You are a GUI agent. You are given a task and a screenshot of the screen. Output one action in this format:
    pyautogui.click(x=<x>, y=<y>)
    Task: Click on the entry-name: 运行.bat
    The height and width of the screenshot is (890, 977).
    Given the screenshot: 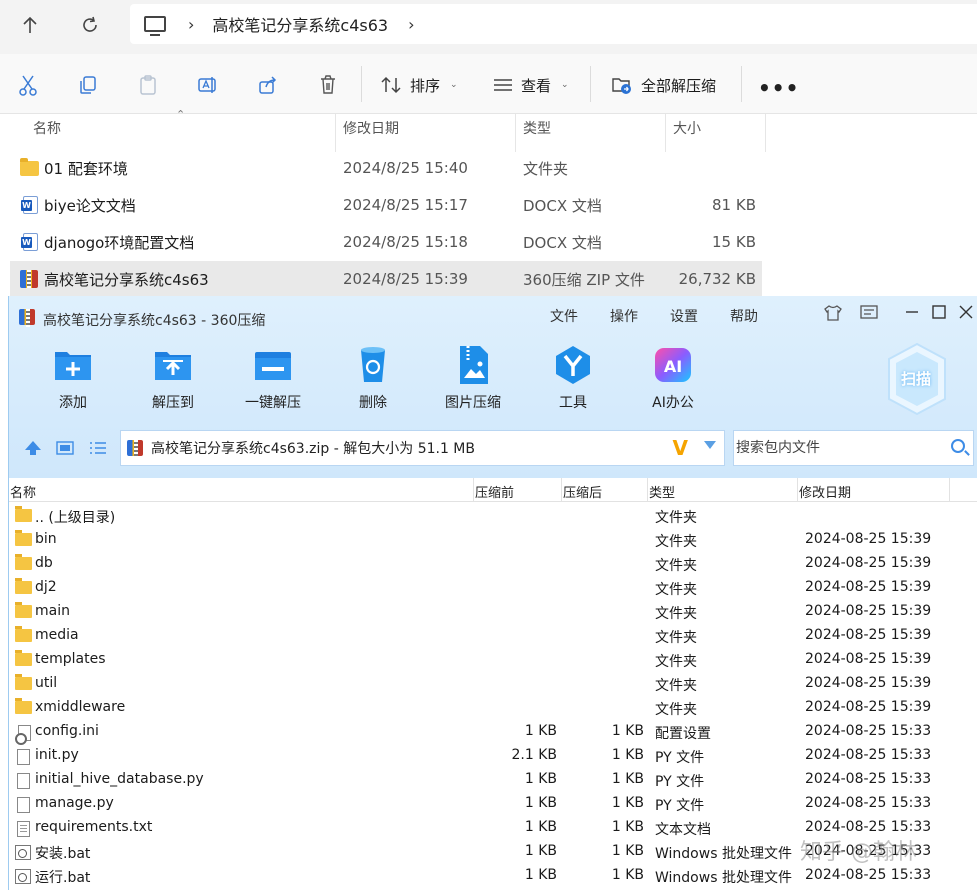 What is the action you would take?
    pyautogui.click(x=63, y=878)
    